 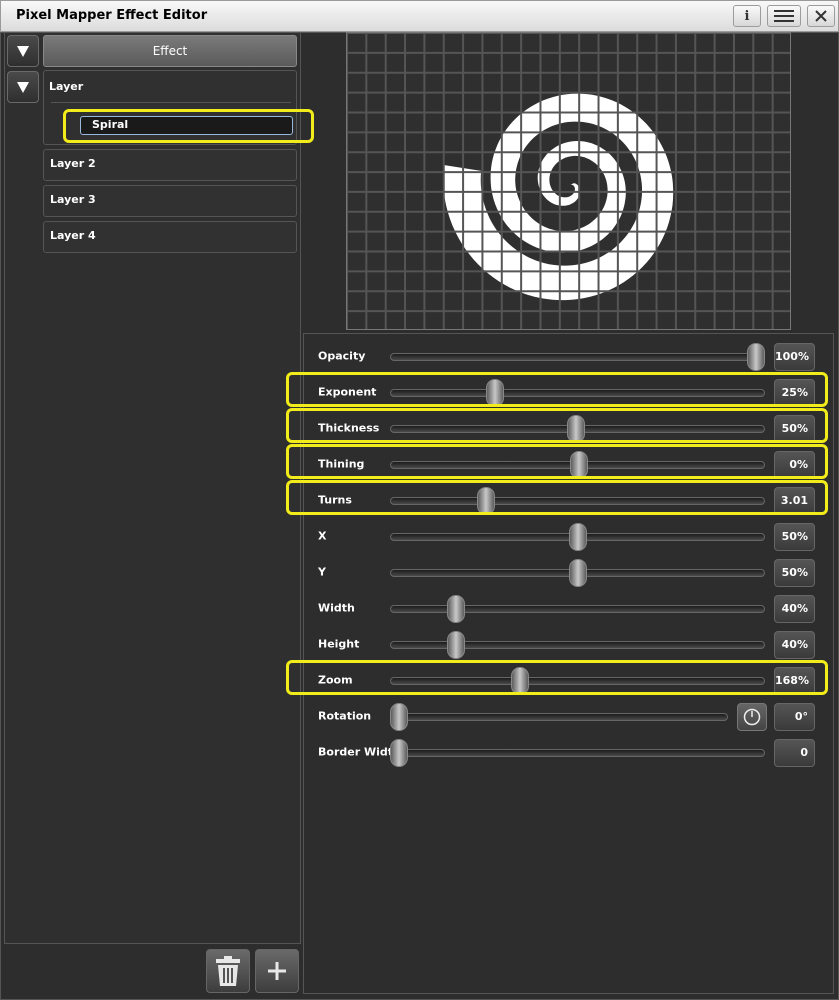 What do you see at coordinates (359, 752) in the screenshot?
I see `property-label: Border Width` at bounding box center [359, 752].